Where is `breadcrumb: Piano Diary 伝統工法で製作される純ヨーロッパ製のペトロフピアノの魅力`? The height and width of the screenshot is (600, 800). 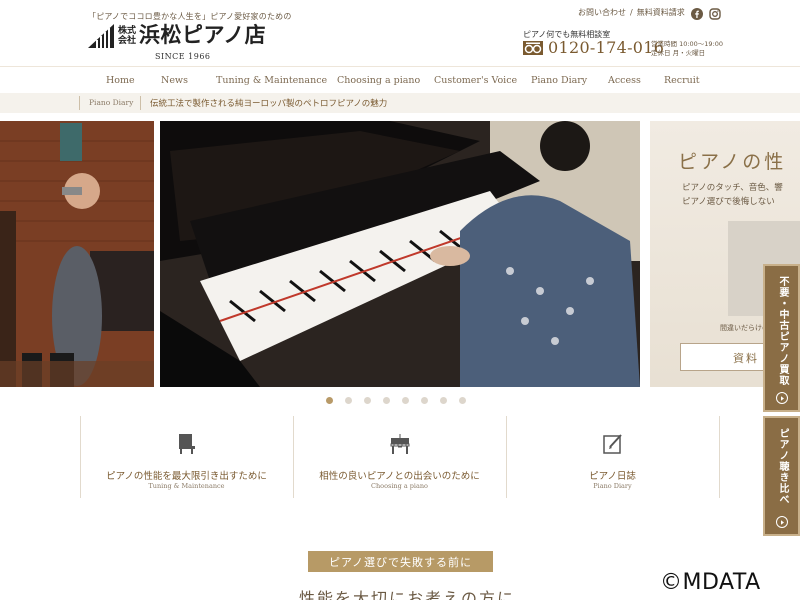
breadcrumb: Piano Diary 伝統工法で製作される純ヨーロッパ製のペトロフピアノの魅力 is located at coordinates (400, 103).